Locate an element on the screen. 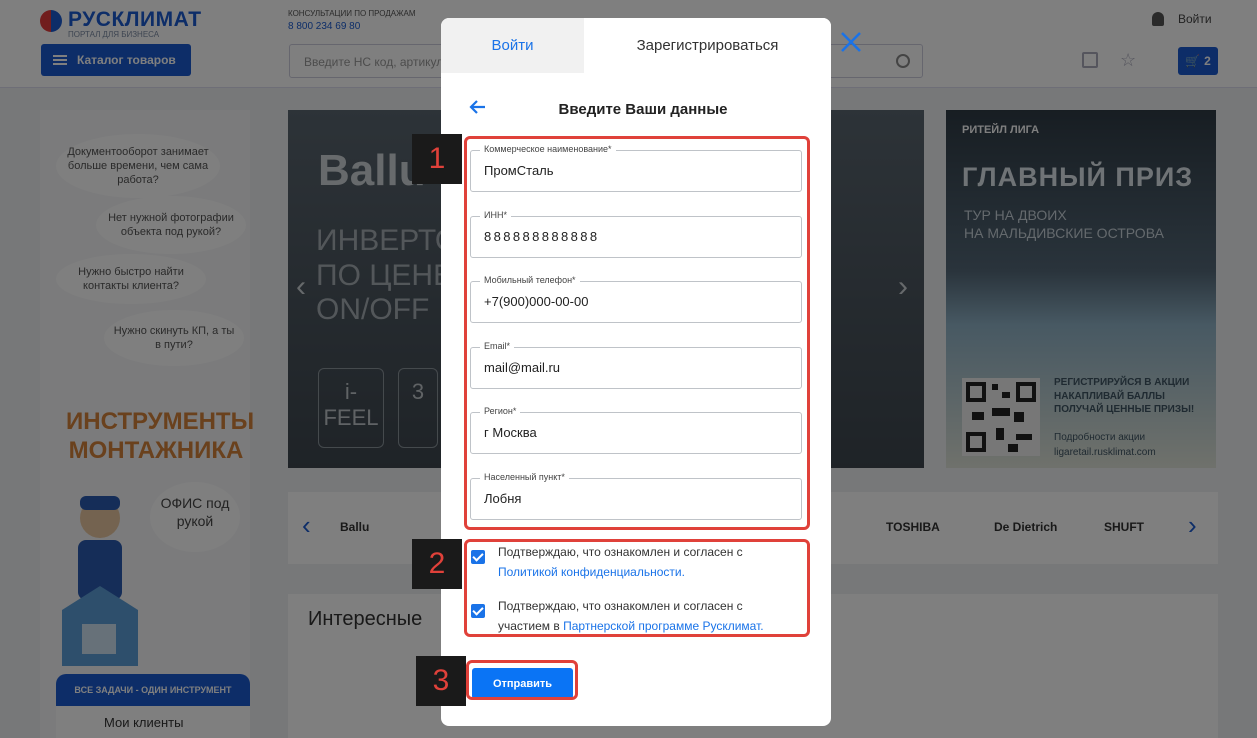 This screenshot has width=1257, height=738. annotation-number: 1 is located at coordinates (437, 159).